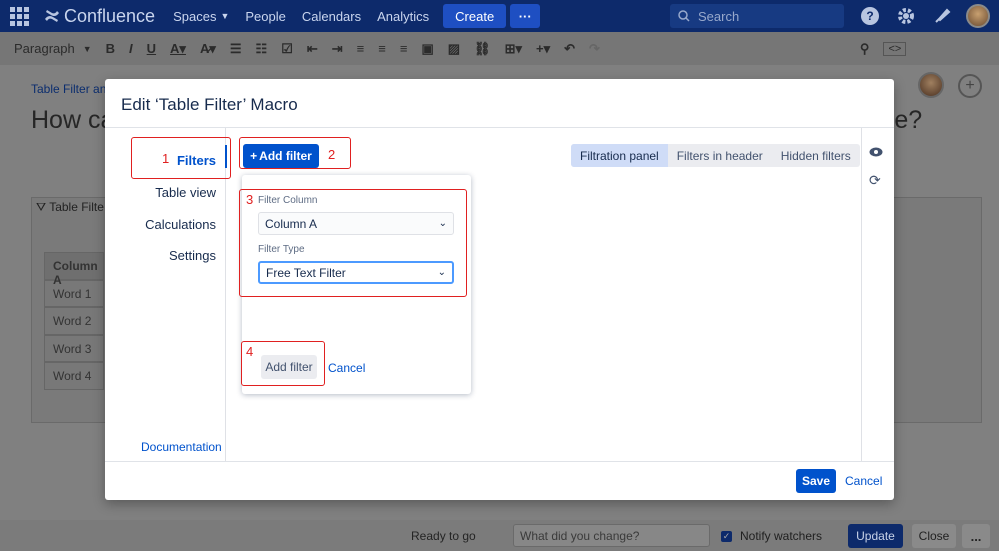 The width and height of the screenshot is (999, 551). Describe the element at coordinates (43, 207) in the screenshot. I see `filter-icon: ⛛` at that location.